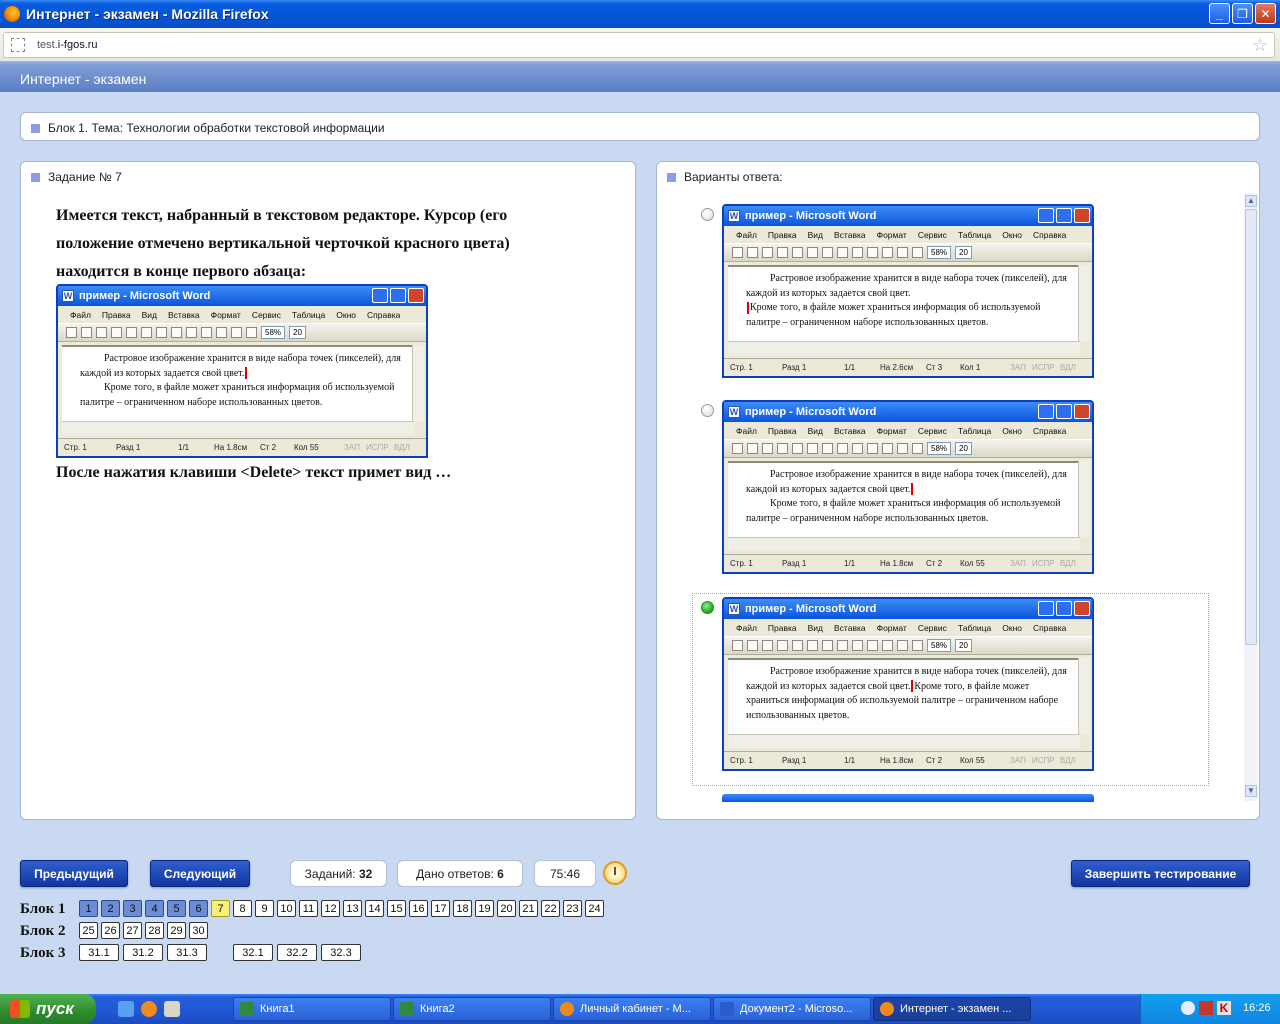 Image resolution: width=1280 pixels, height=1024 pixels. Describe the element at coordinates (1251, 427) in the screenshot. I see `scrollbar-thumb` at that location.